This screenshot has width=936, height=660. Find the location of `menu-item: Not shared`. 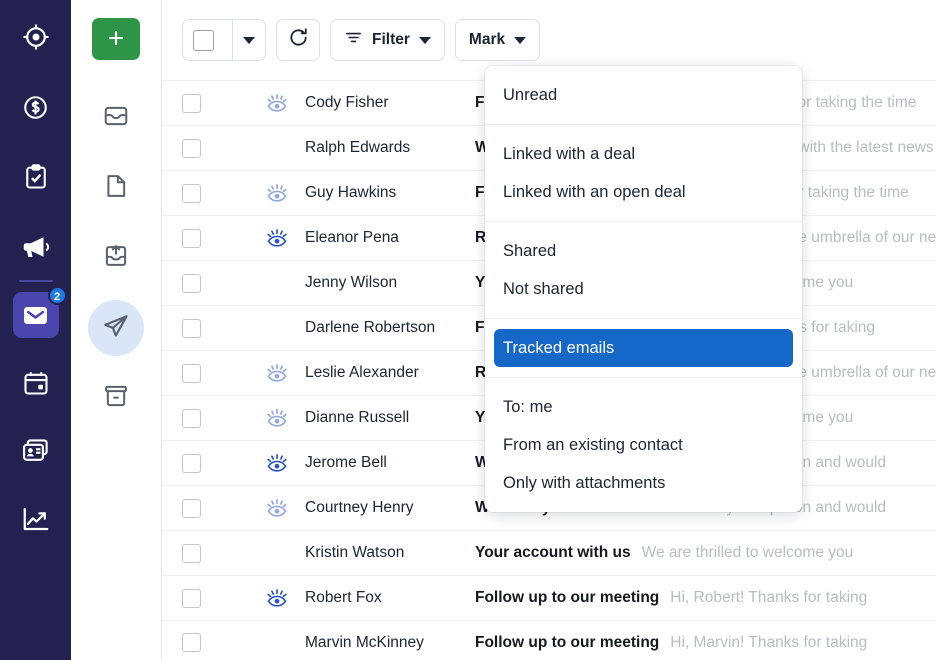

menu-item: Not shared is located at coordinates (643, 289).